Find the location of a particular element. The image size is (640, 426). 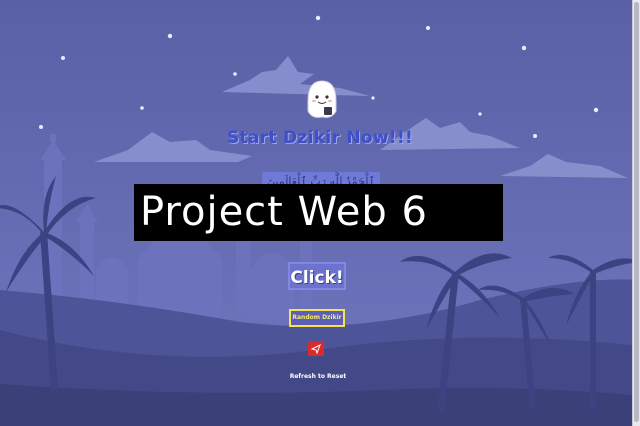

send-button is located at coordinates (316, 349).